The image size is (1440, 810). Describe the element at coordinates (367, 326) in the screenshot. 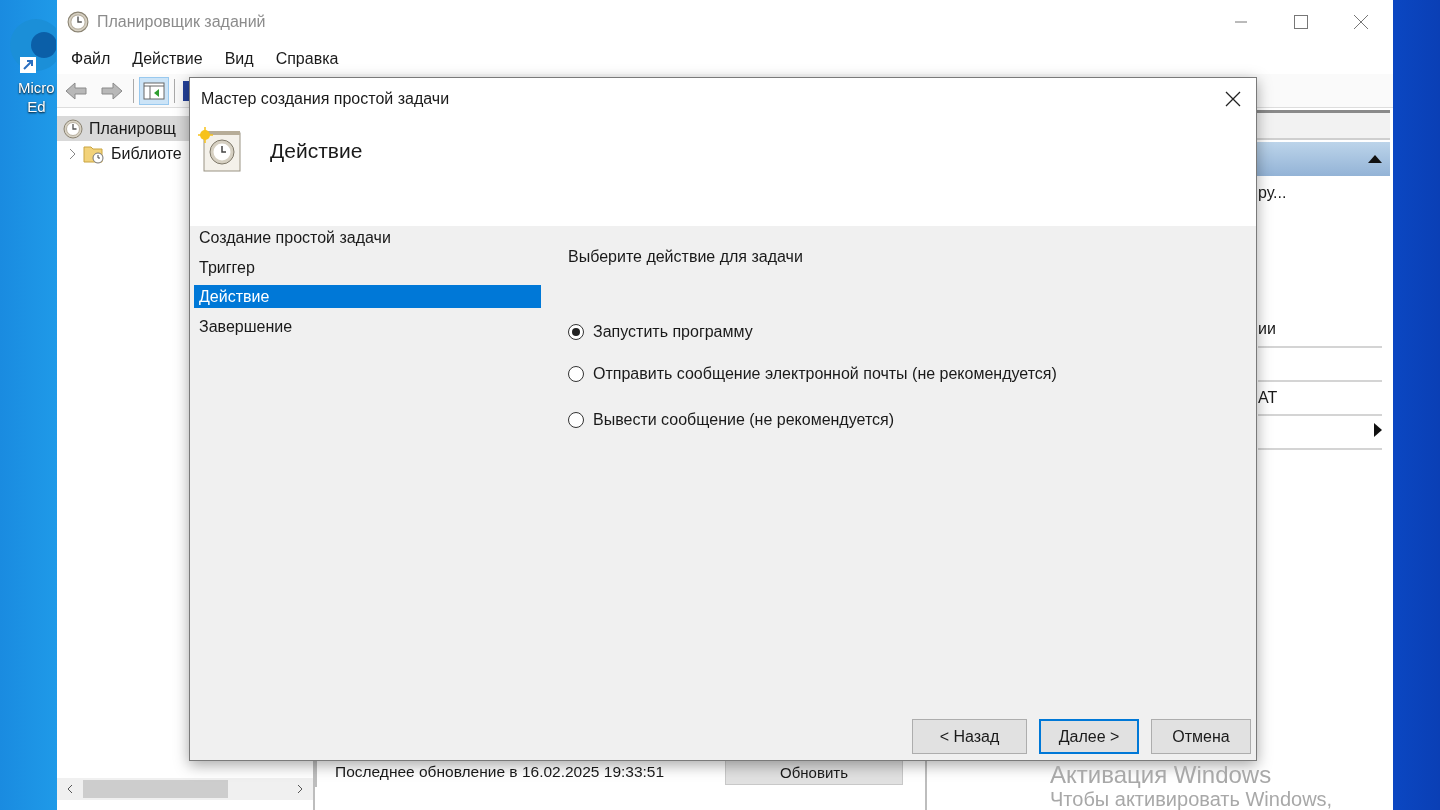

I see `wizard-step: Завершение` at that location.